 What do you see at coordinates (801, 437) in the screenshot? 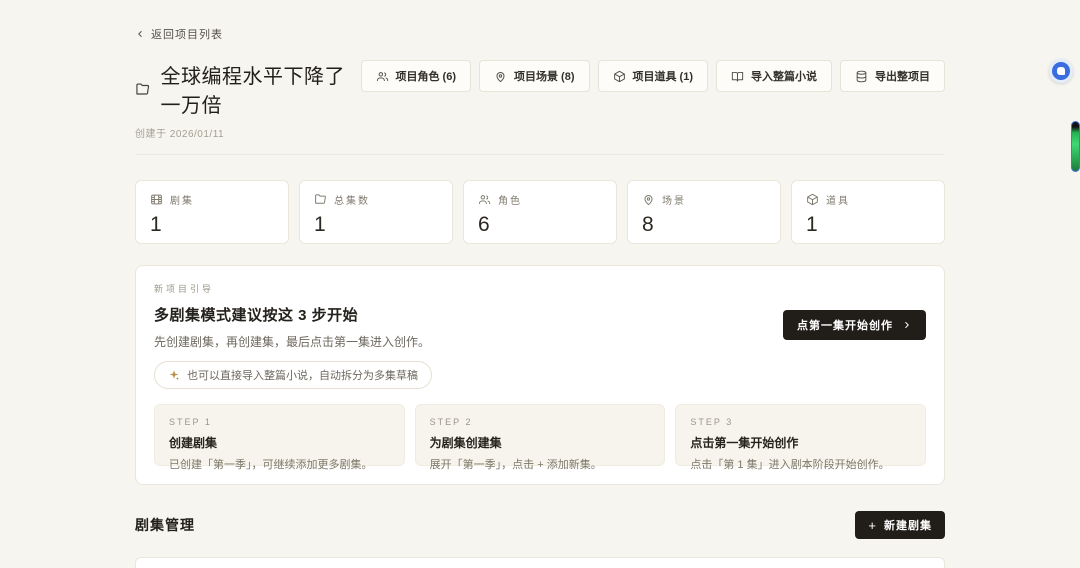
I see `step-card-3: STEP 3 点击第一集开始创作 点击「第 1 集」进入剧本阶段开始创作。` at bounding box center [801, 437].